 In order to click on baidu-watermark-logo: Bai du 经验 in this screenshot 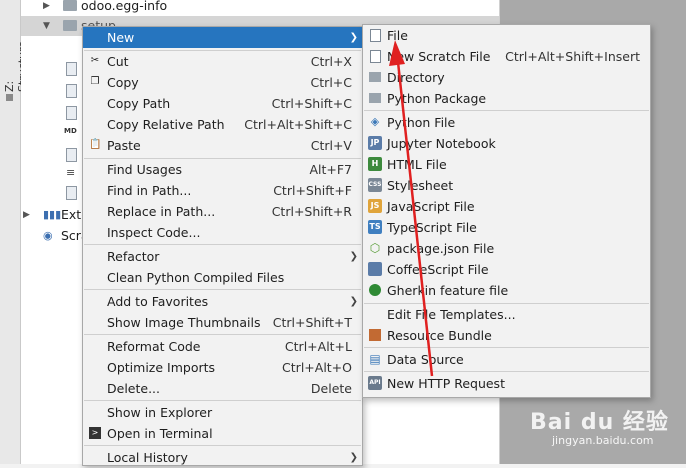, I will do `click(599, 422)`.